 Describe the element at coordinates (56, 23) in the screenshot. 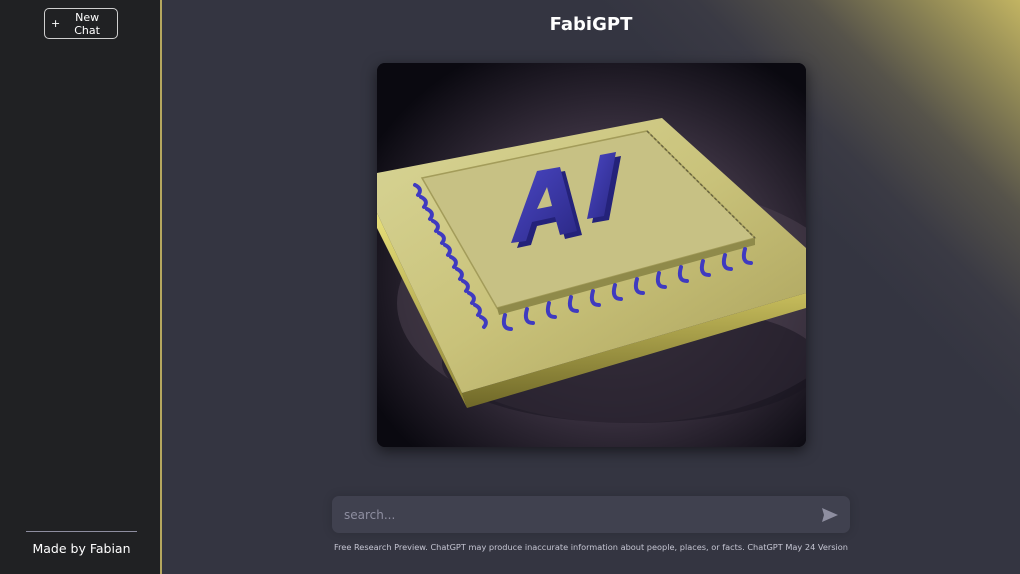

I see `plus-icon: +` at that location.